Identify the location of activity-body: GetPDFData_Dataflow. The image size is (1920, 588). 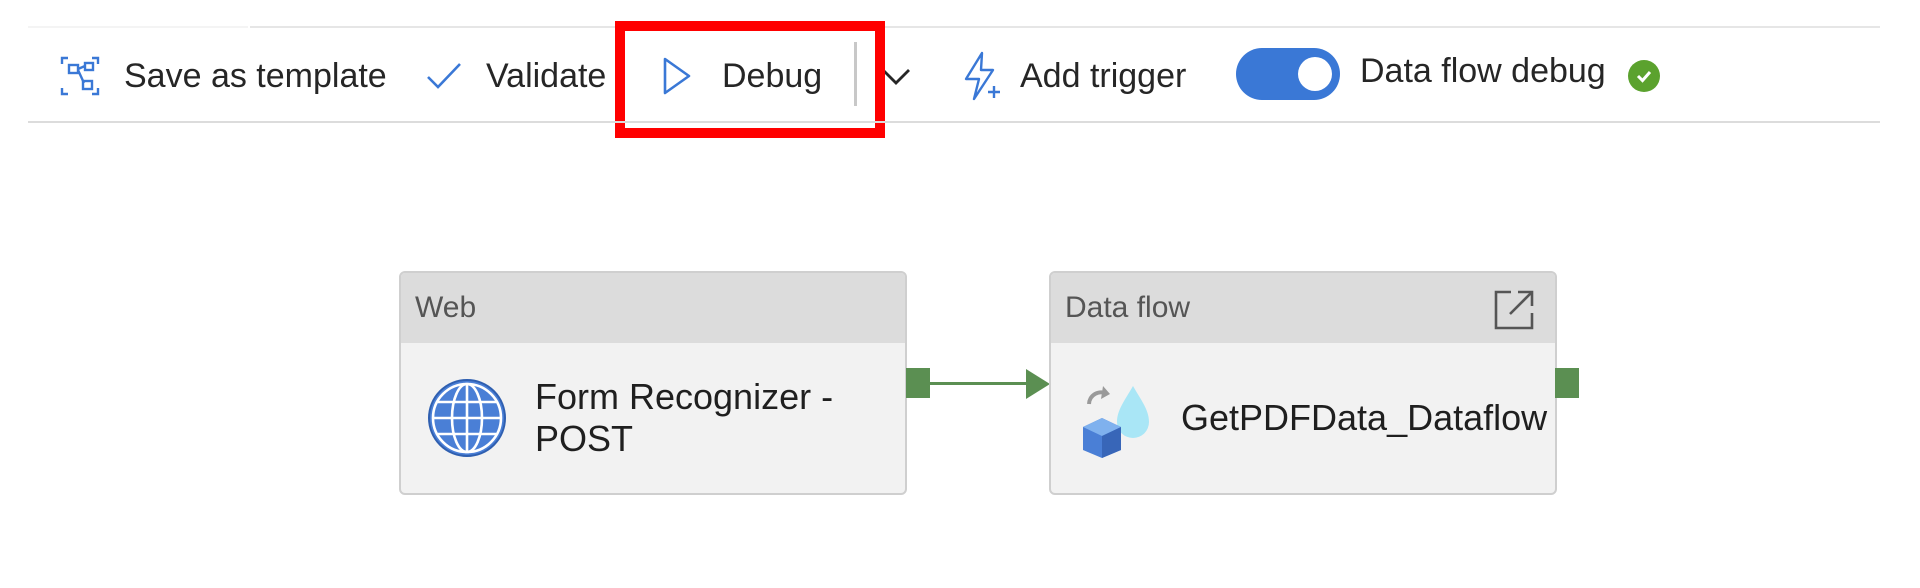
(1303, 418).